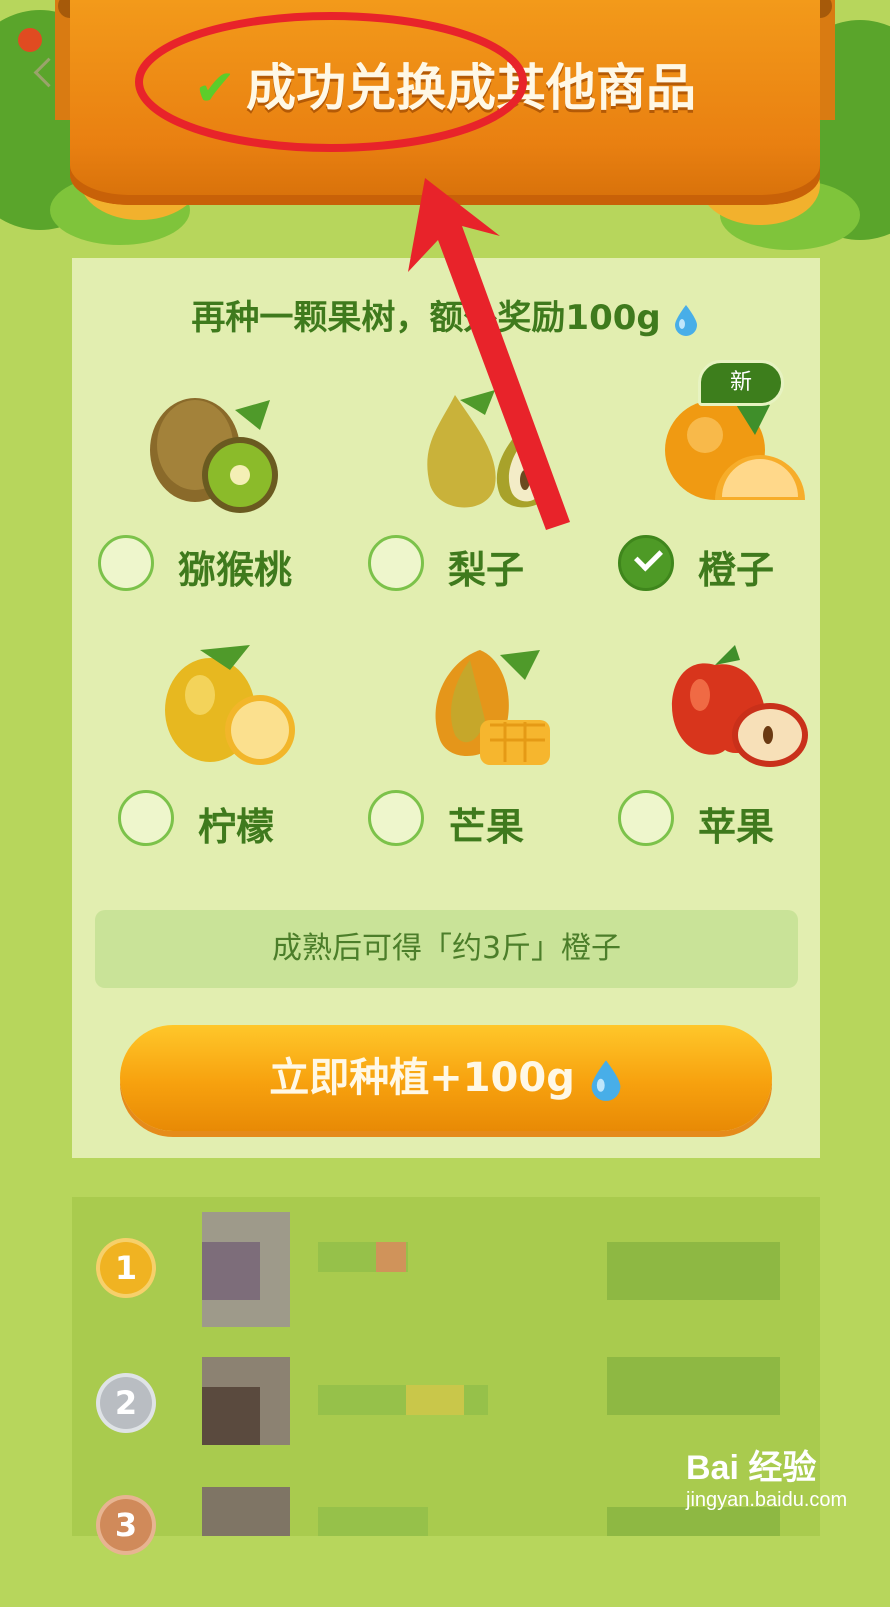 Image resolution: width=890 pixels, height=1607 pixels. I want to click on fruit-name: 芒果, so click(486, 827).